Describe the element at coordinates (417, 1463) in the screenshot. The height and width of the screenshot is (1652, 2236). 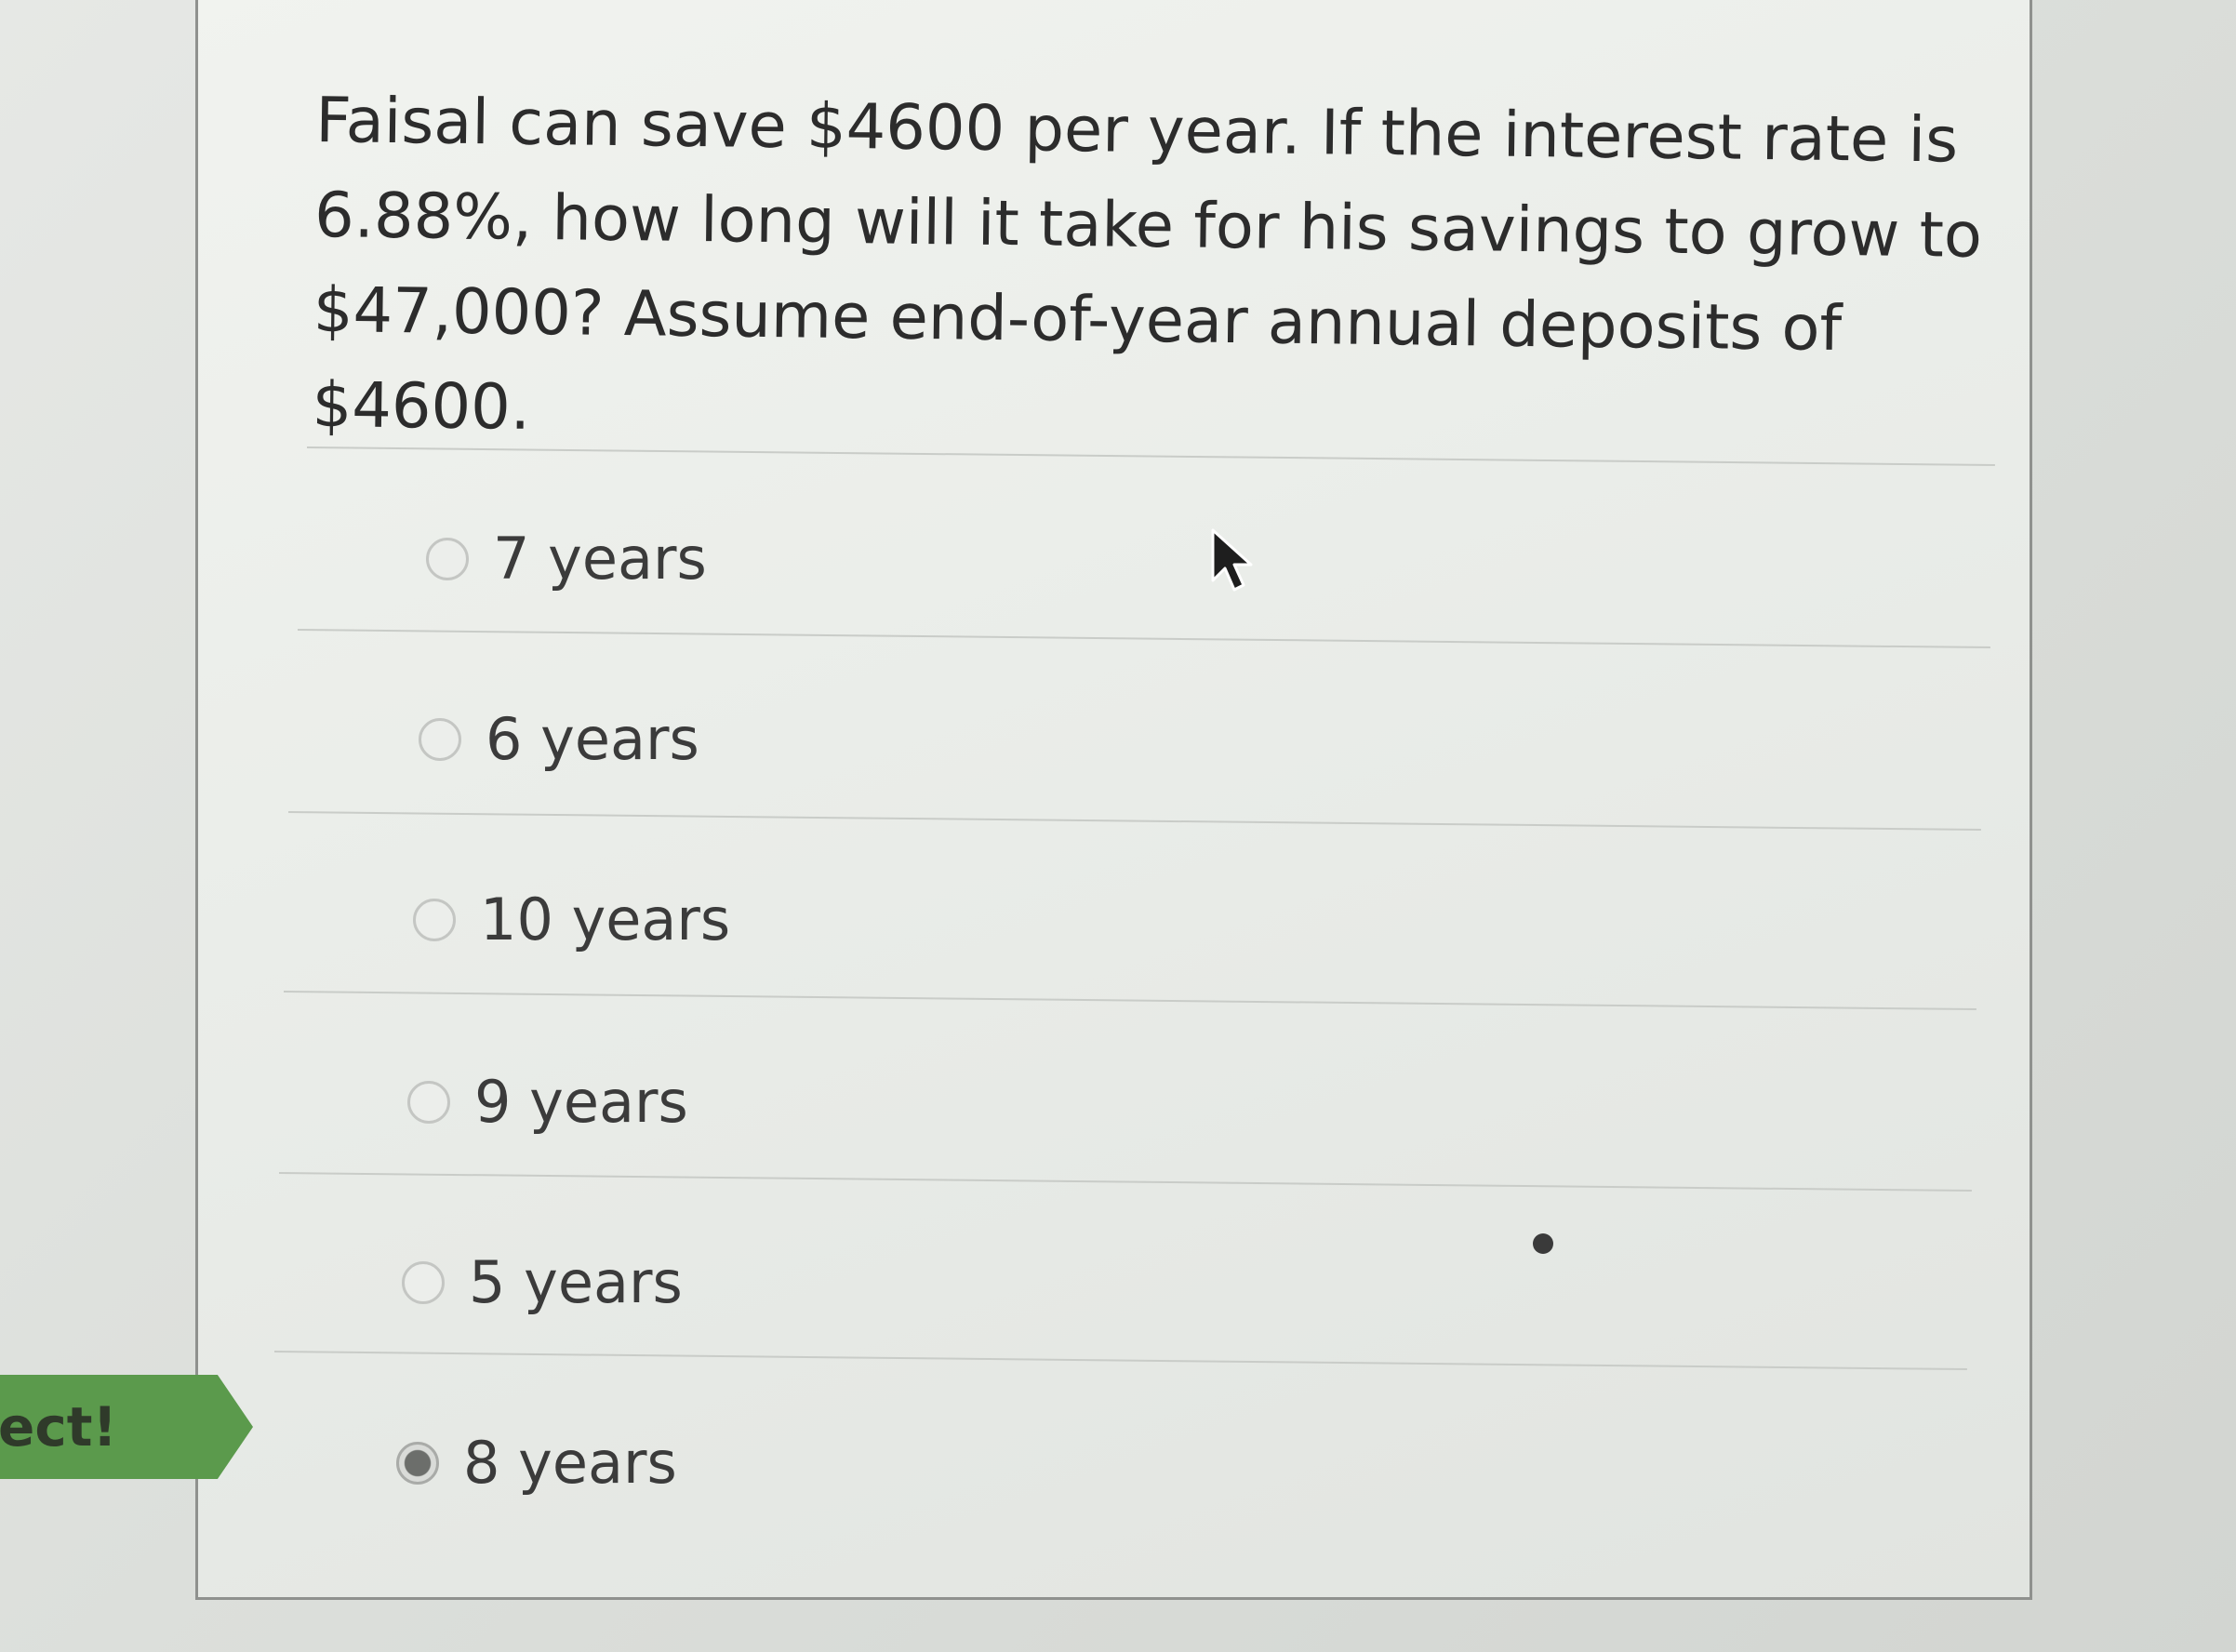
I see `radio-button-selected` at that location.